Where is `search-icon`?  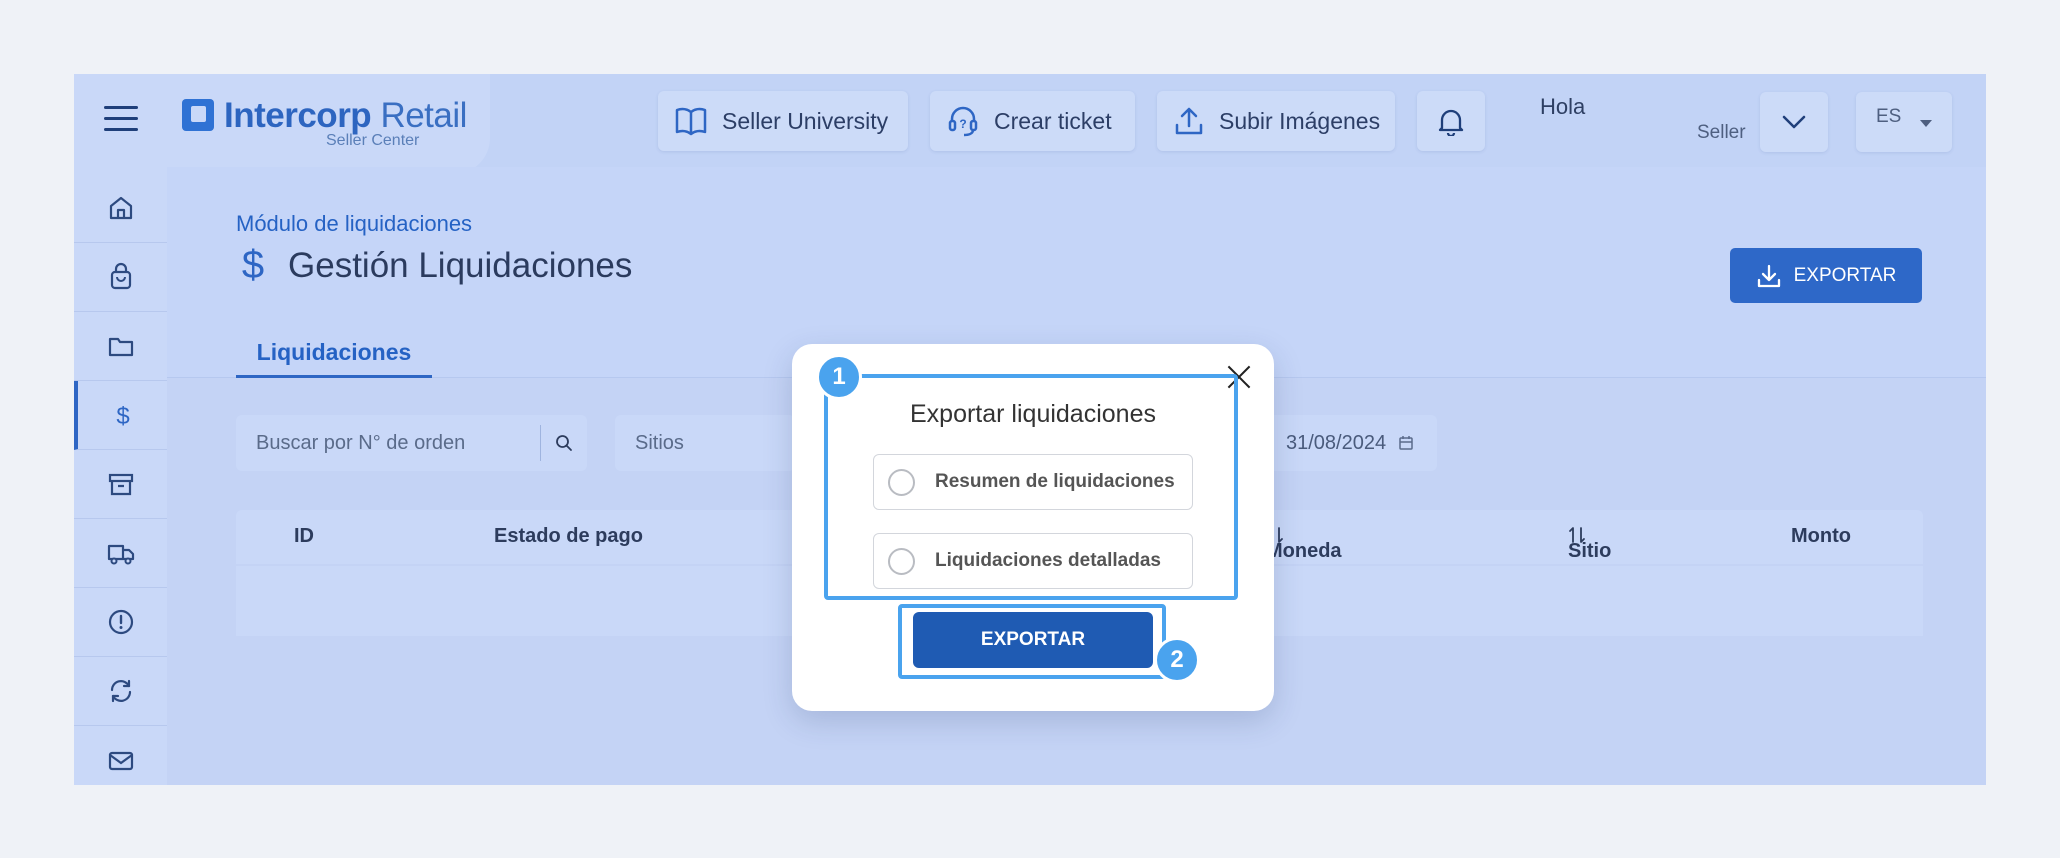
search-icon is located at coordinates (564, 443).